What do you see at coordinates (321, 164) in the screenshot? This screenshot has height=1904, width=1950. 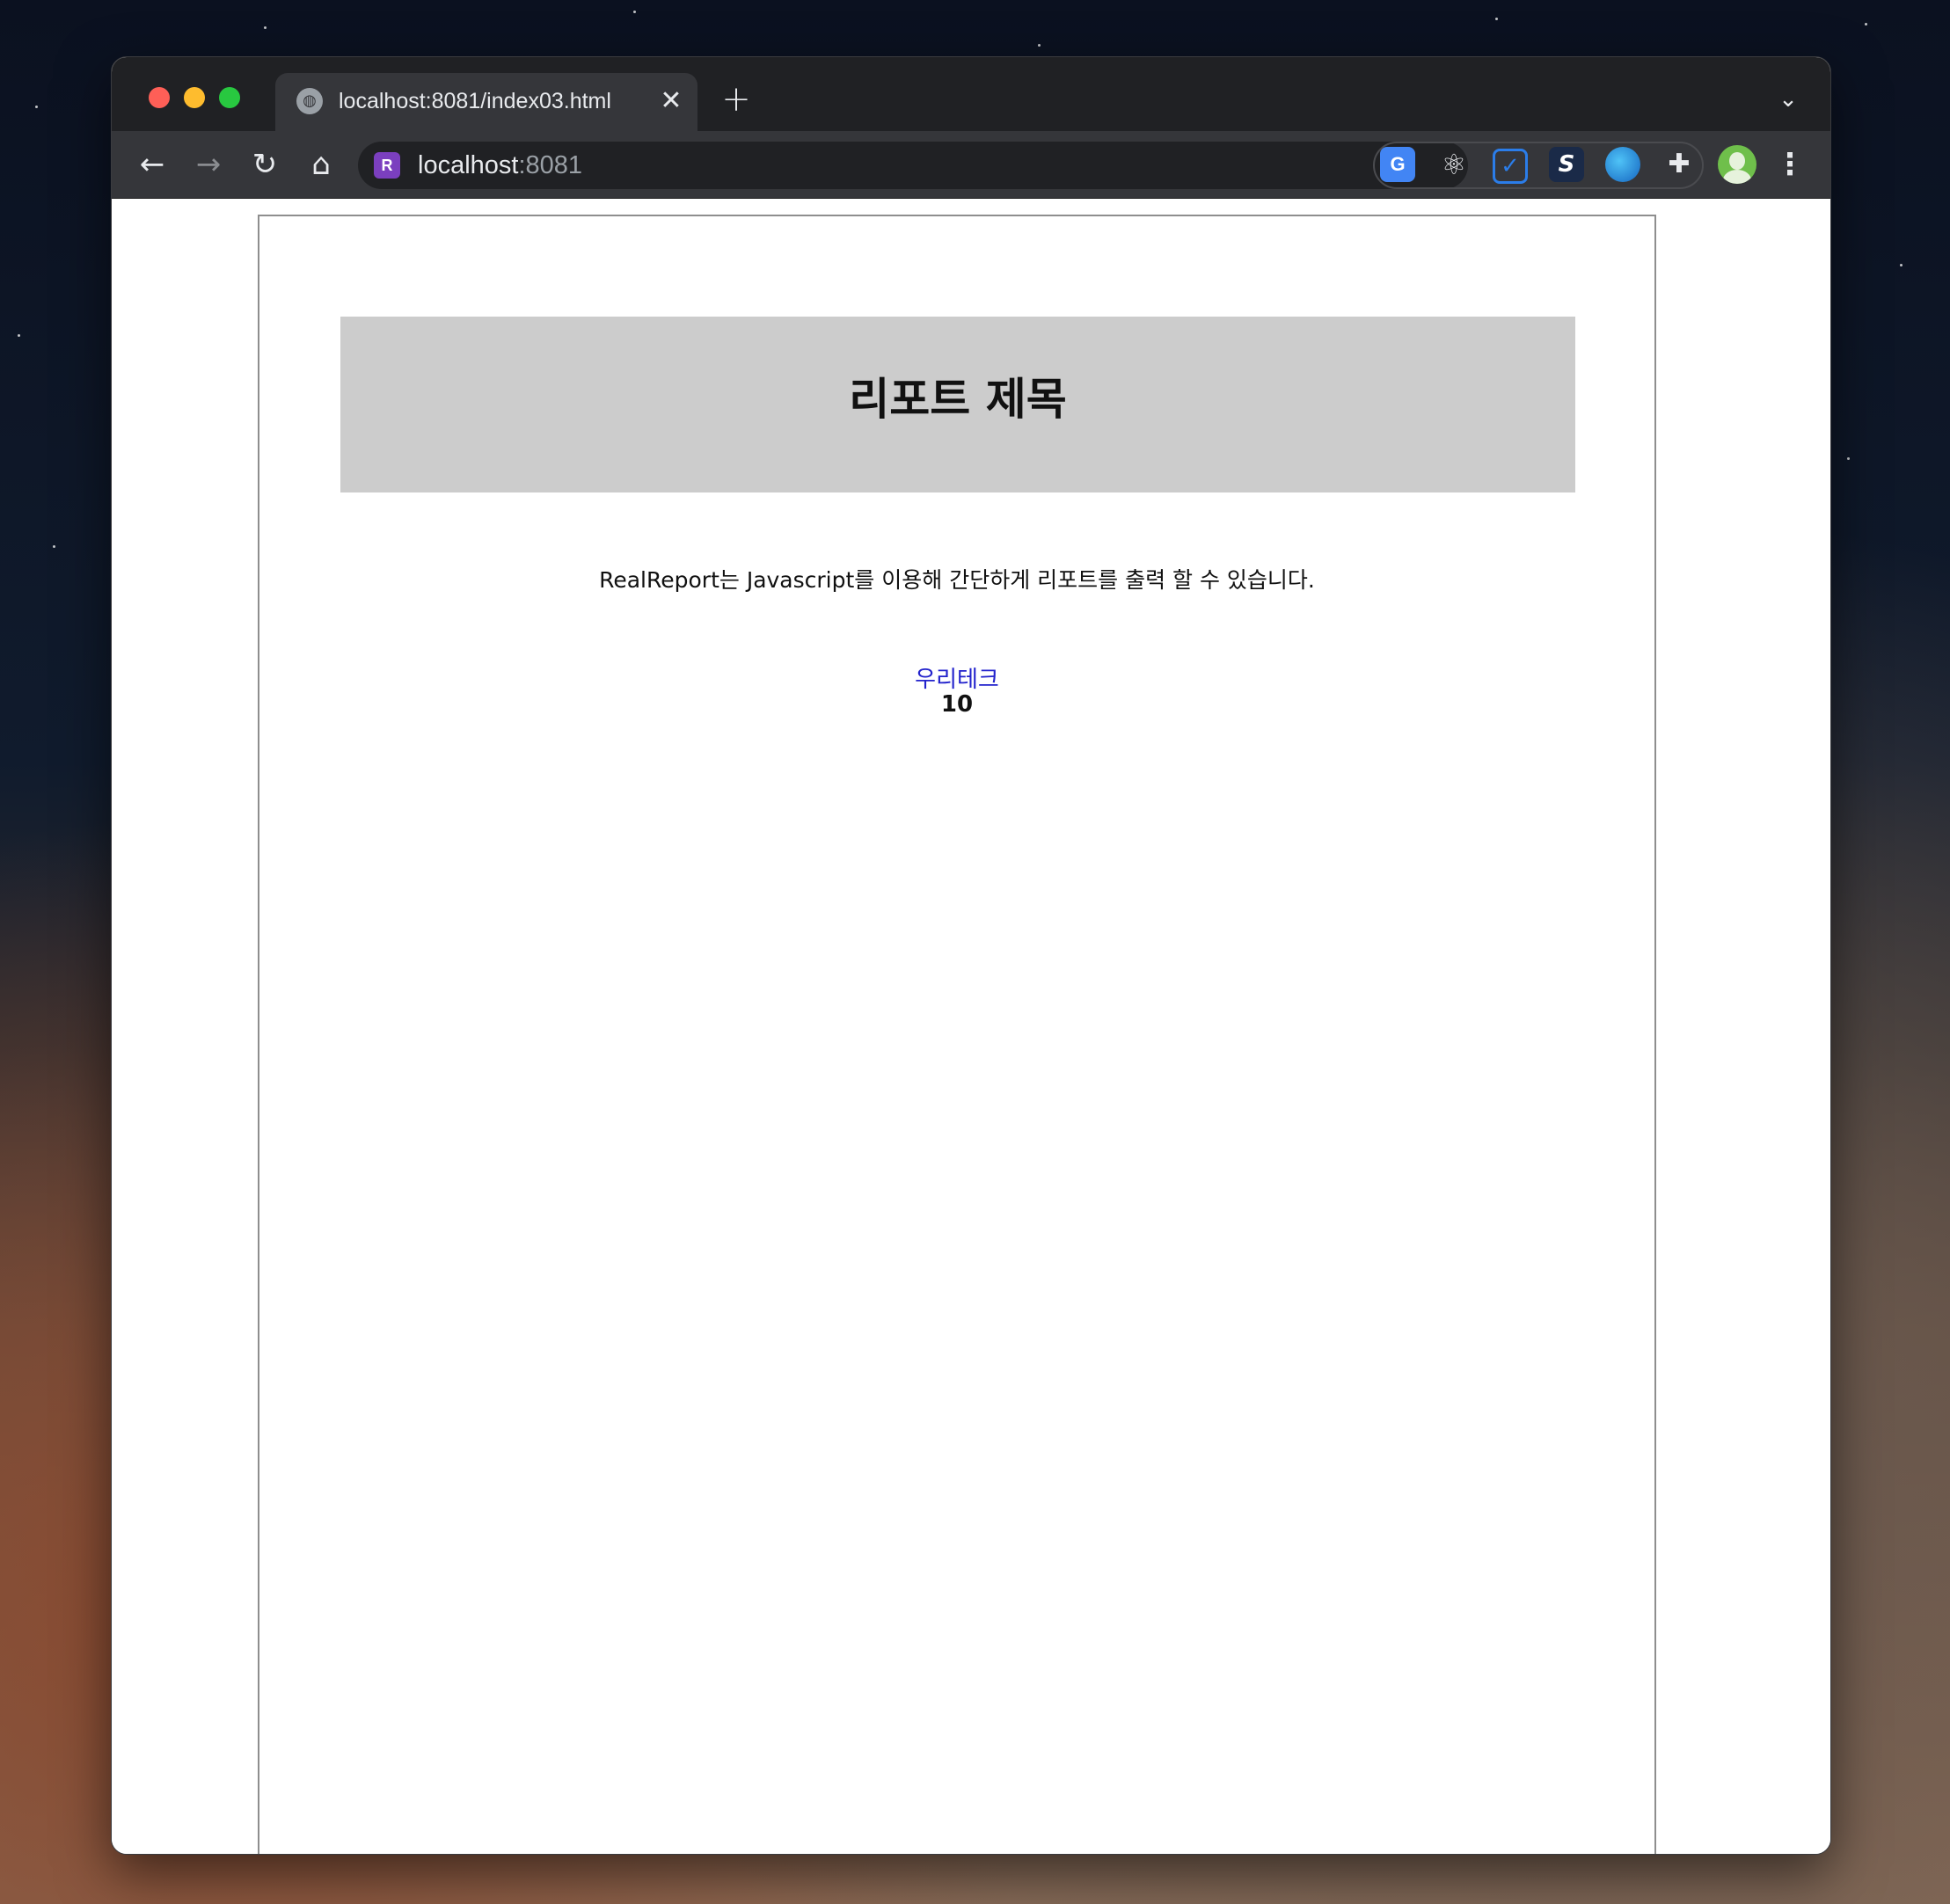 I see `home-button: ⌂` at bounding box center [321, 164].